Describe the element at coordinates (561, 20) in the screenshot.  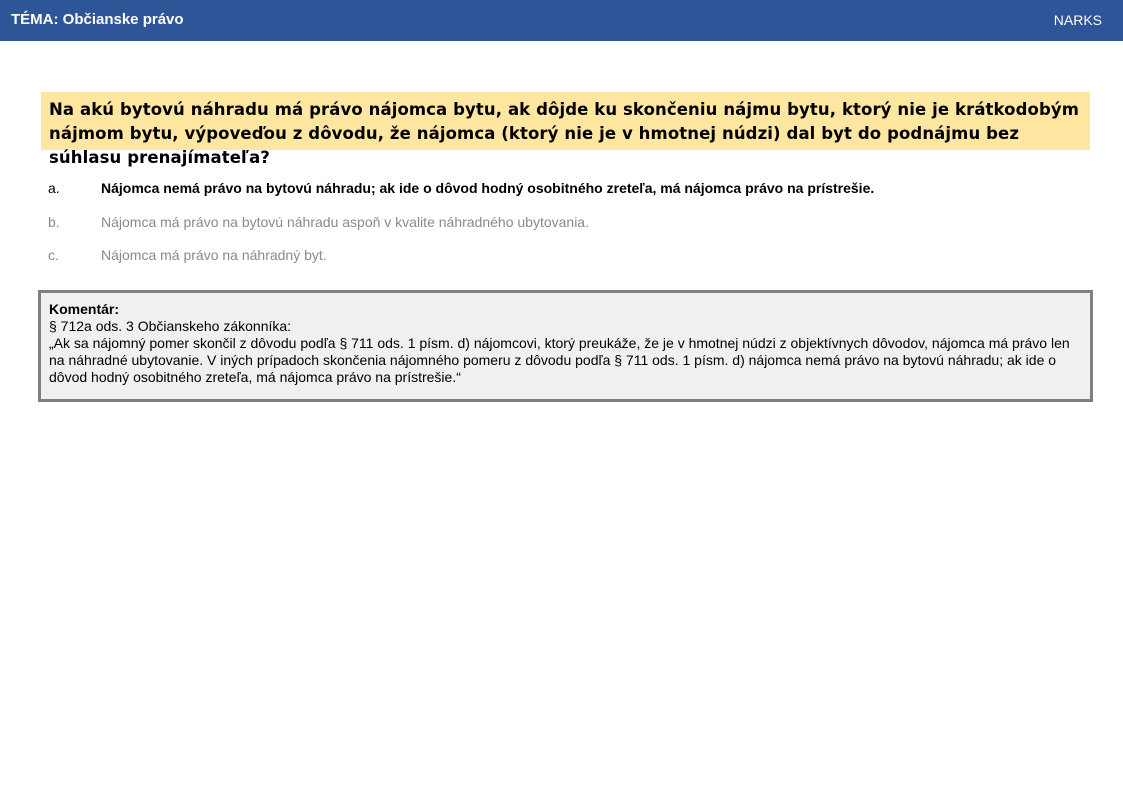
I see `header-bar: TÉMA: Občianske právo NARKS` at that location.